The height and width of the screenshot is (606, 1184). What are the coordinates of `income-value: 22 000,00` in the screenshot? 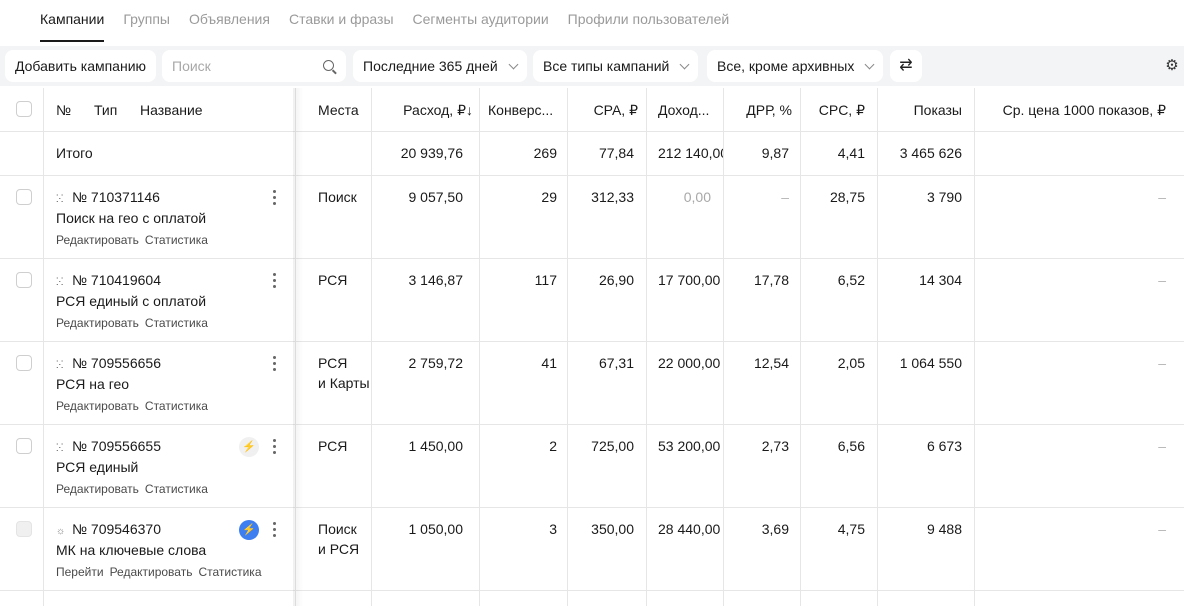 It's located at (689, 363).